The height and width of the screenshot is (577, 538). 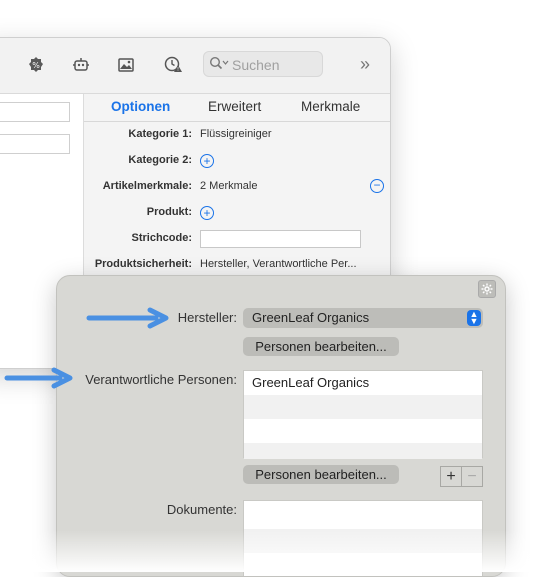 What do you see at coordinates (365, 64) in the screenshot?
I see `toolbar-overflow-icon: »` at bounding box center [365, 64].